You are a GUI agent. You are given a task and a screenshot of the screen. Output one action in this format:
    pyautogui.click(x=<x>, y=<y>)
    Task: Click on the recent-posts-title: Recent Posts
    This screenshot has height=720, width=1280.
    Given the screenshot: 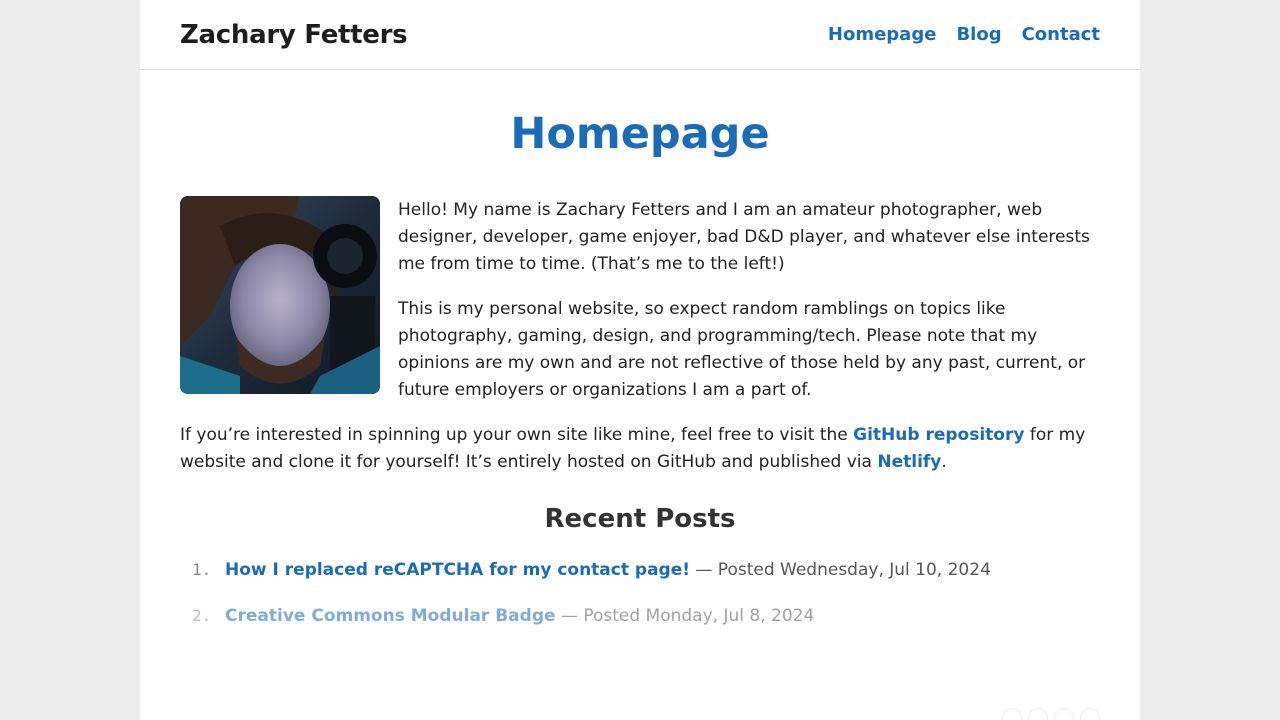 What is the action you would take?
    pyautogui.click(x=640, y=519)
    